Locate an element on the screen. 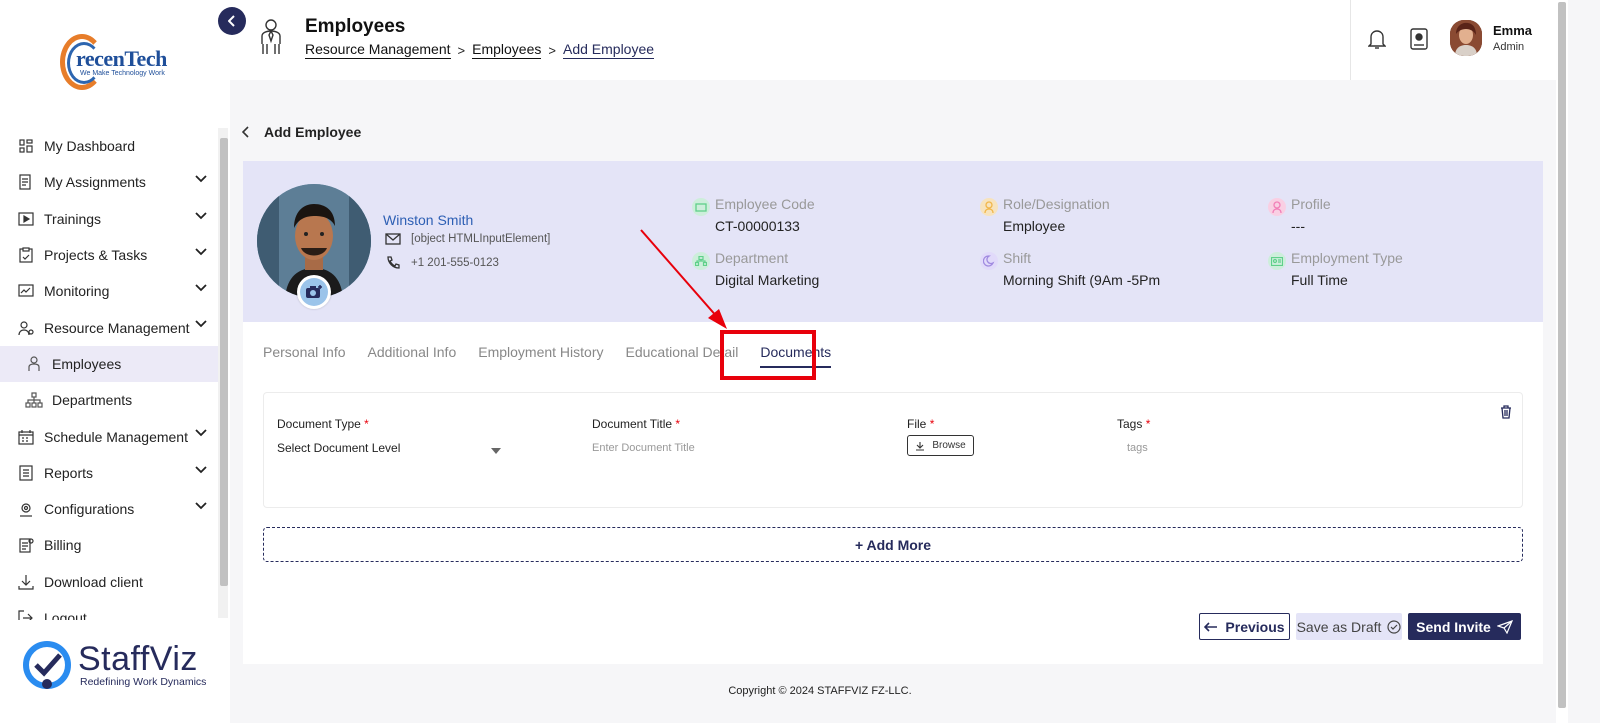  tab-employment-history: Employment History is located at coordinates (540, 352).